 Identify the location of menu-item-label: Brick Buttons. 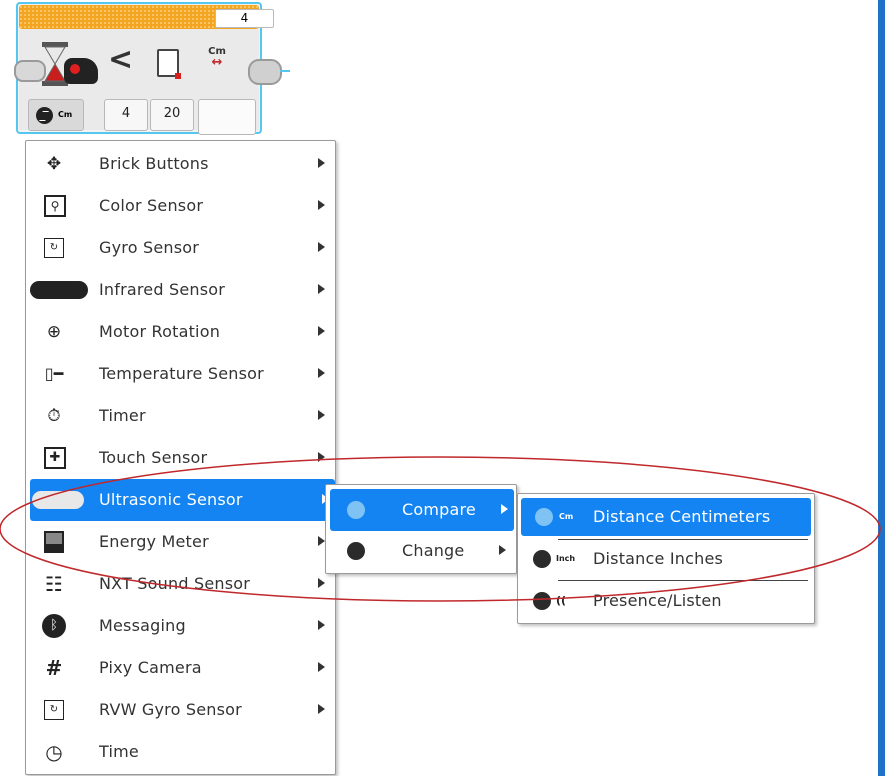
(154, 163).